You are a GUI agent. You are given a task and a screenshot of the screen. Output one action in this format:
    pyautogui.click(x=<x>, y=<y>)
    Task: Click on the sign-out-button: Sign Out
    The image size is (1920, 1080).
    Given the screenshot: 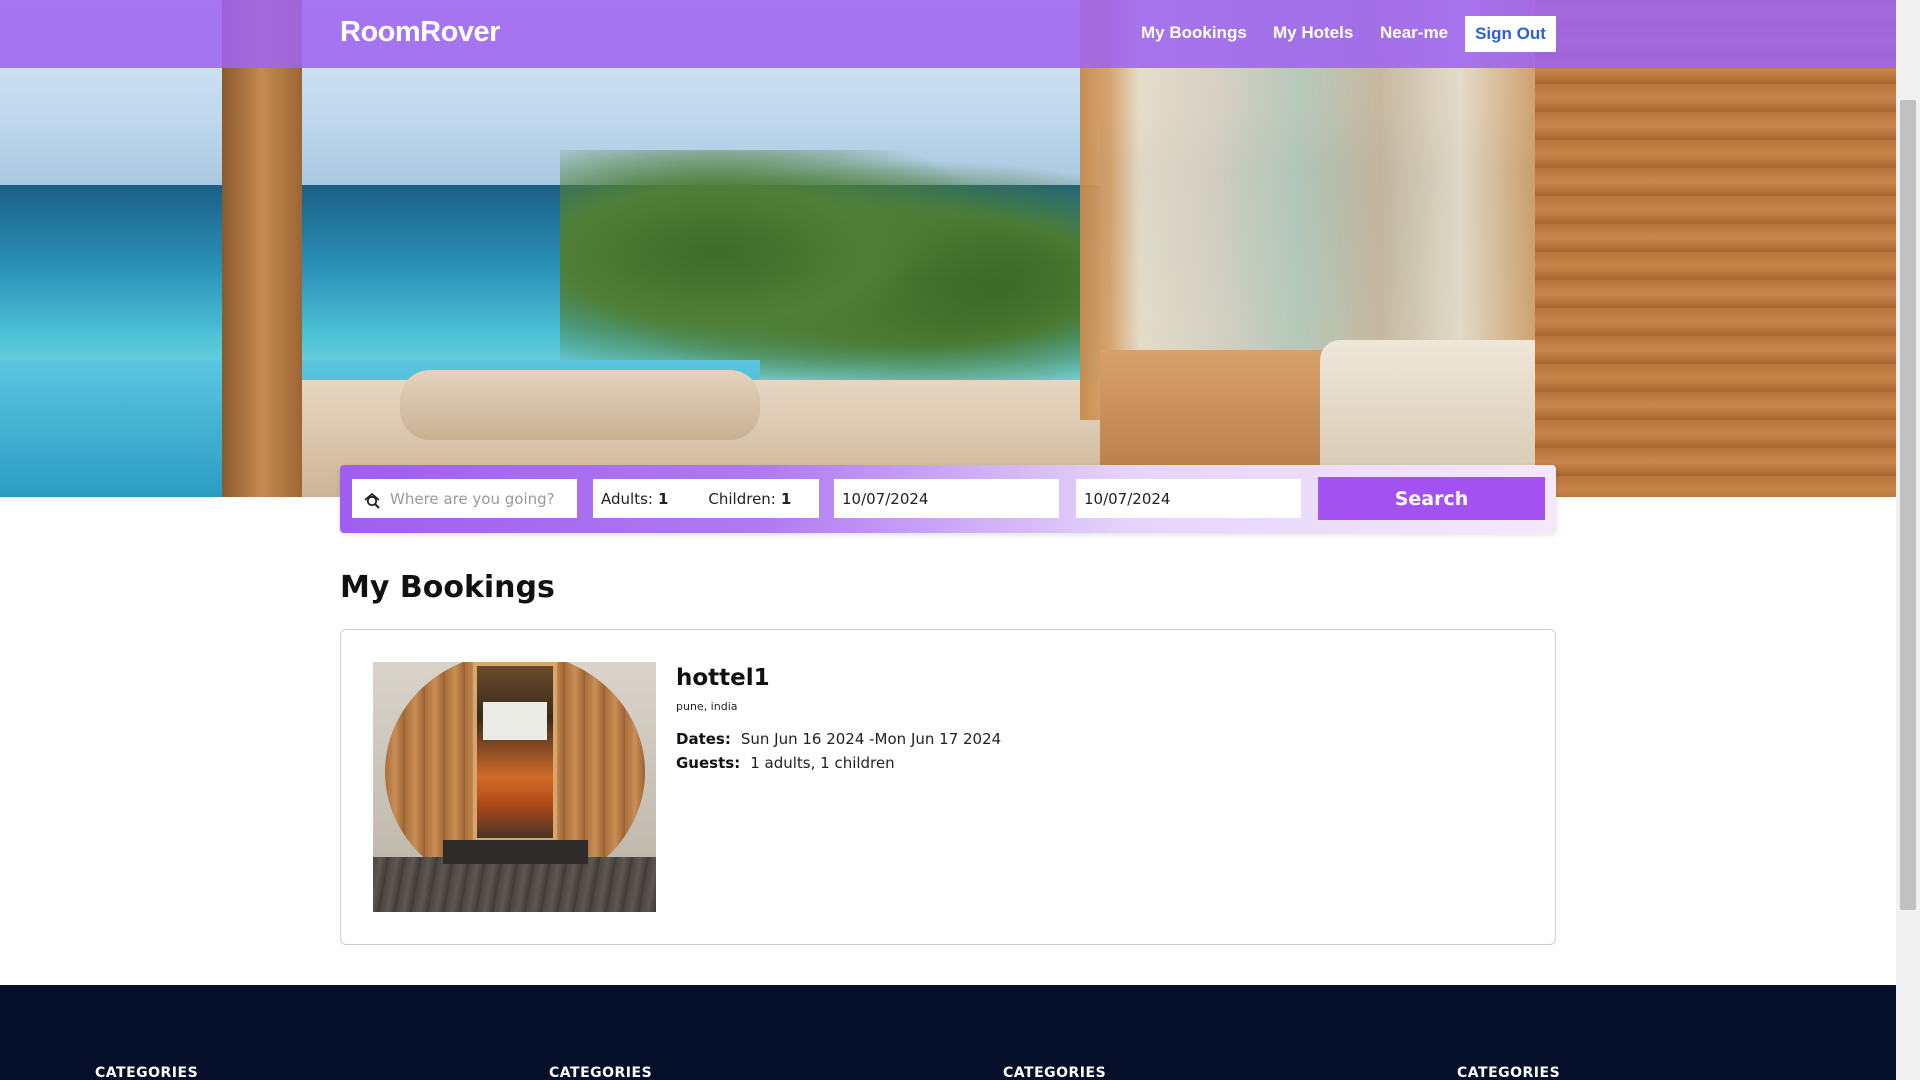 What is the action you would take?
    pyautogui.click(x=1510, y=34)
    